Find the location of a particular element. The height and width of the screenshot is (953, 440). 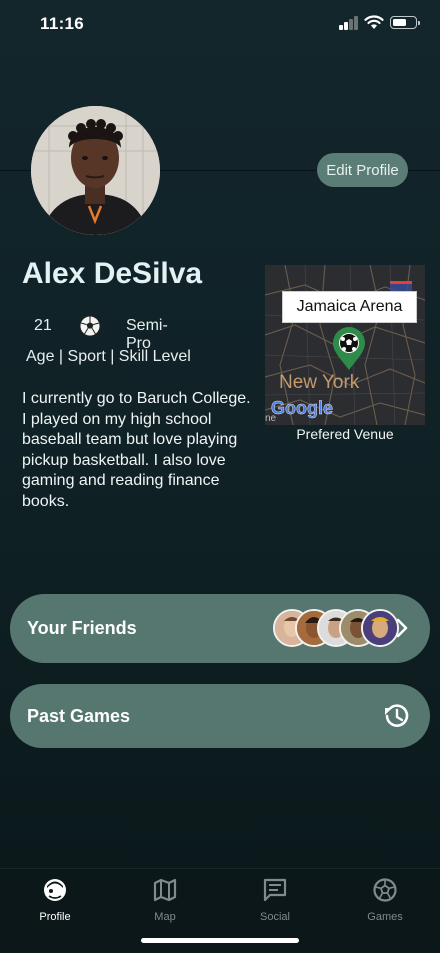

tab-profile-label: Profile is located at coordinates (55, 917).